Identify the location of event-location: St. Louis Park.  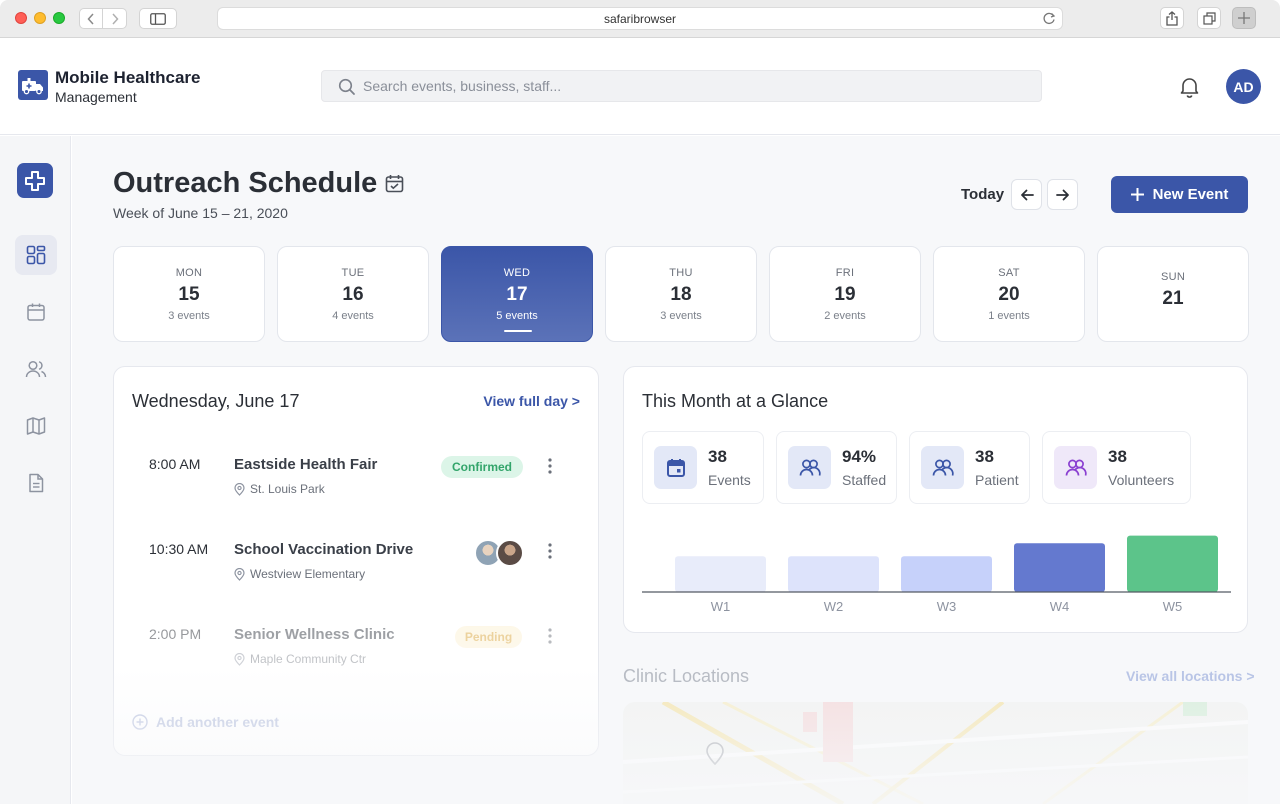
(279, 489).